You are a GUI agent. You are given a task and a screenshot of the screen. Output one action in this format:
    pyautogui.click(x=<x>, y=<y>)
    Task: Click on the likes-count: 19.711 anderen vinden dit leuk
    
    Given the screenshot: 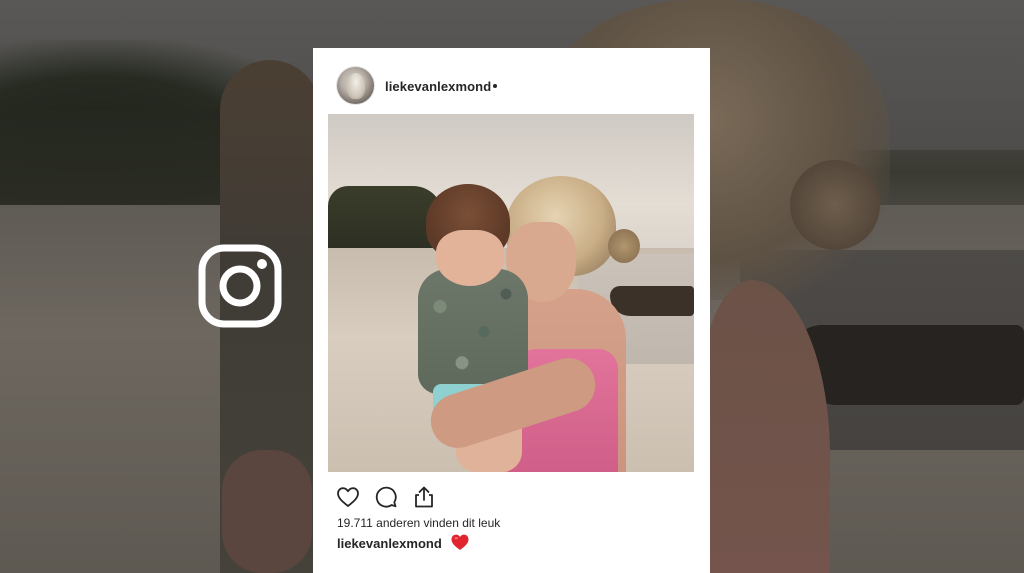 What is the action you would take?
    pyautogui.click(x=418, y=523)
    